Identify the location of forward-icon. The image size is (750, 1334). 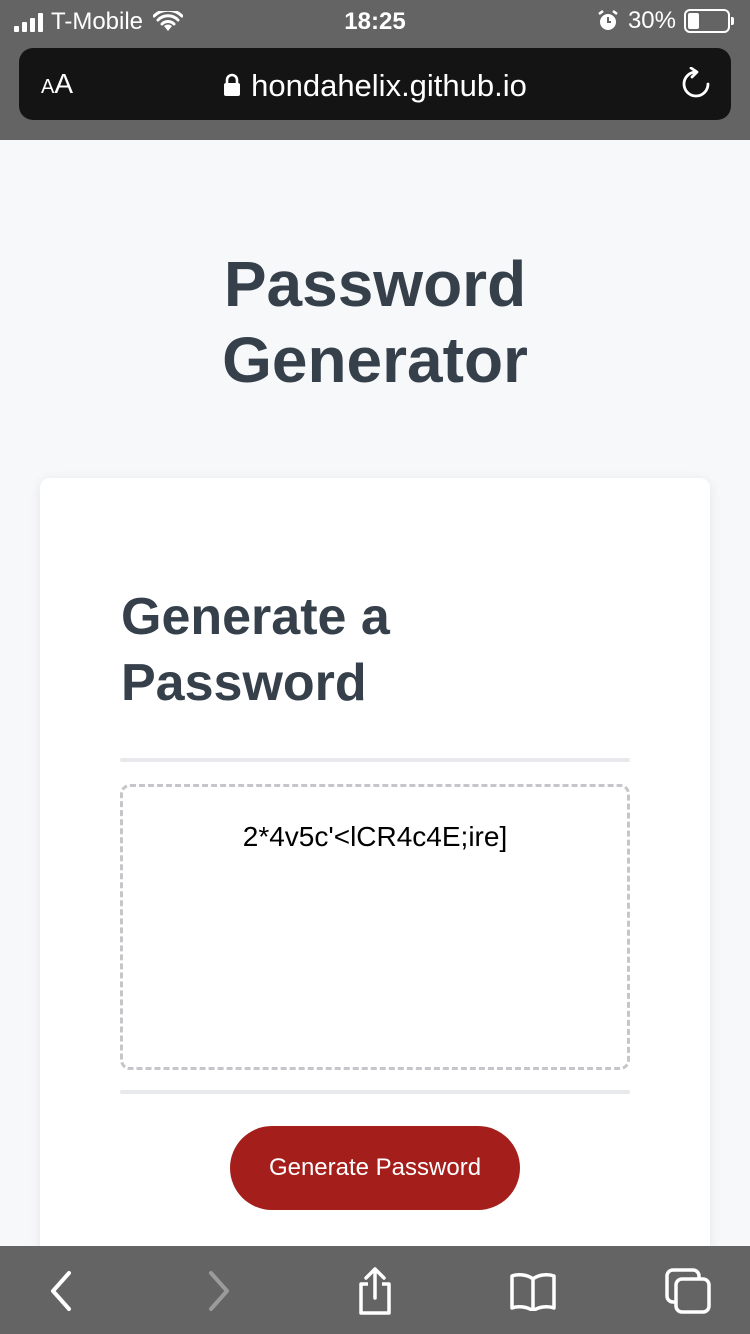
(219, 1291).